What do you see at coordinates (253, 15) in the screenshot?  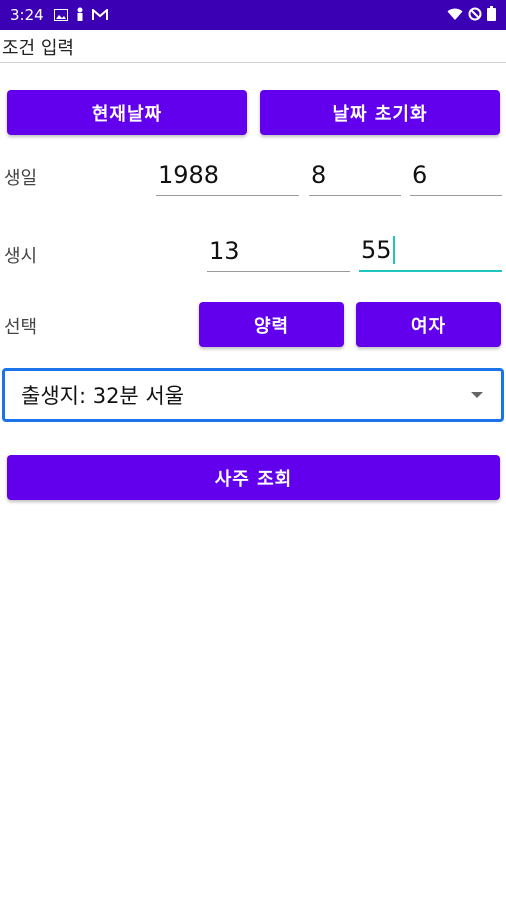 I see `status-bar: 3:24` at bounding box center [253, 15].